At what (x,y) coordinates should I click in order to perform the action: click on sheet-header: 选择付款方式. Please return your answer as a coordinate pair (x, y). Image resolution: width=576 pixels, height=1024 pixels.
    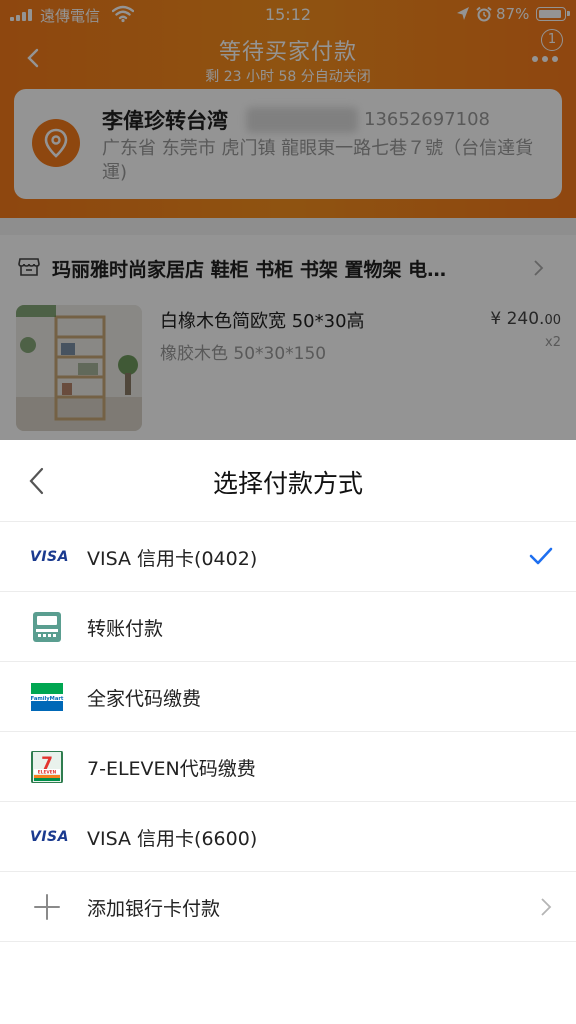
    Looking at the image, I should click on (288, 481).